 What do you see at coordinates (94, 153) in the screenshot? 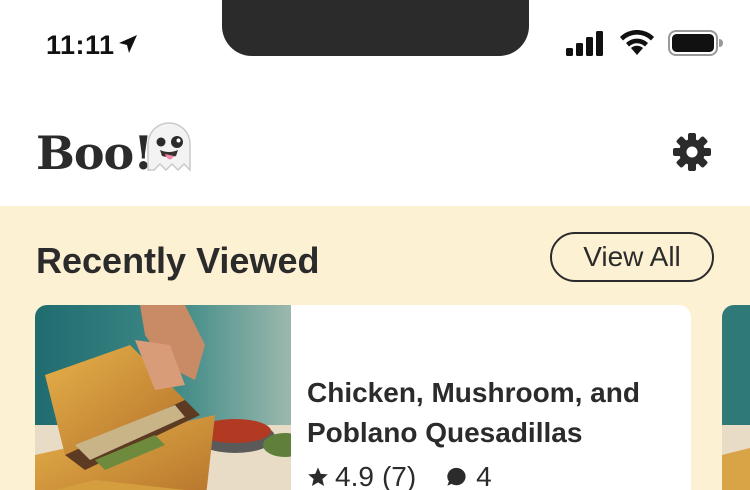
I see `app-brand-title: Boo!` at bounding box center [94, 153].